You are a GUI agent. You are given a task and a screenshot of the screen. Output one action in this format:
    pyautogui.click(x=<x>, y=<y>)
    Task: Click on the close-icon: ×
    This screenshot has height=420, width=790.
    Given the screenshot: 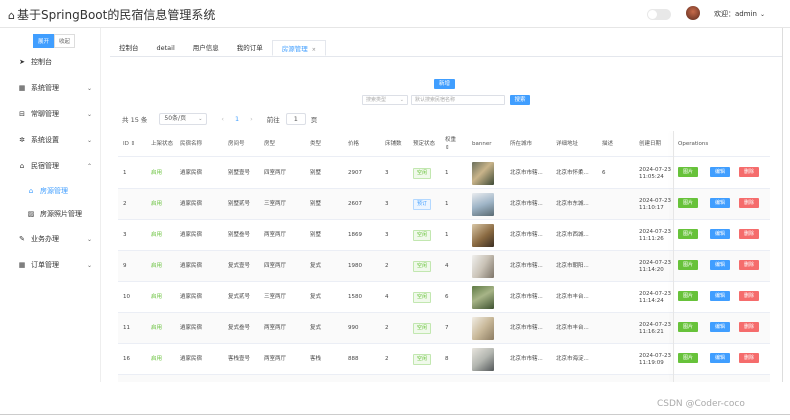 What is the action you would take?
    pyautogui.click(x=314, y=50)
    